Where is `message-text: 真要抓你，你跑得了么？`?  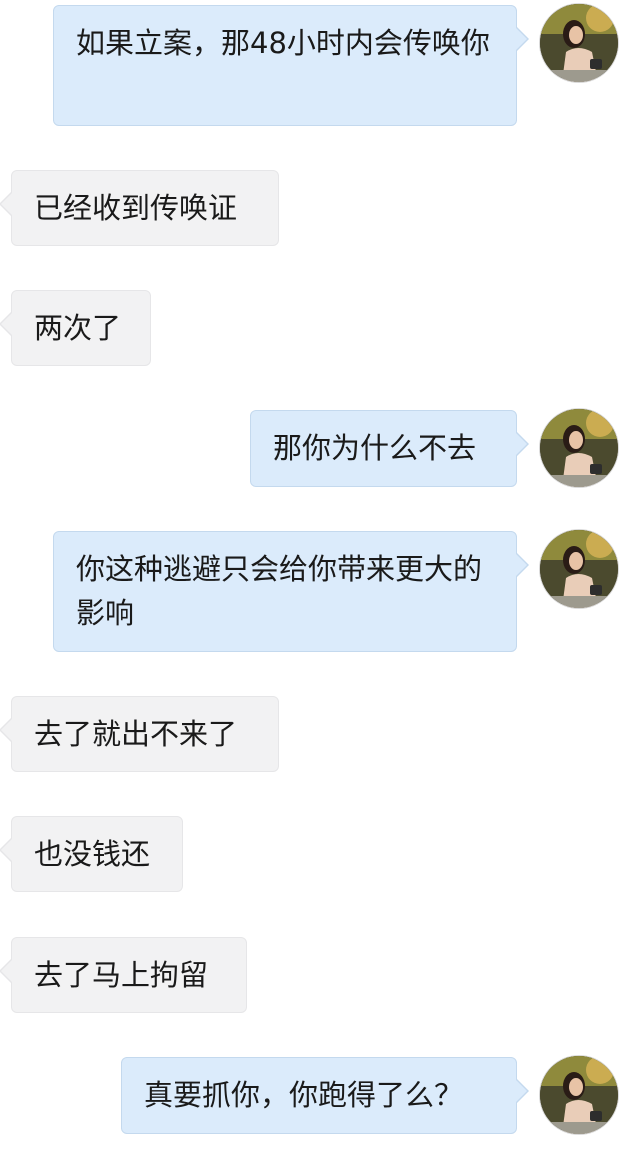
message-text: 真要抓你，你跑得了么？ is located at coordinates (304, 1095).